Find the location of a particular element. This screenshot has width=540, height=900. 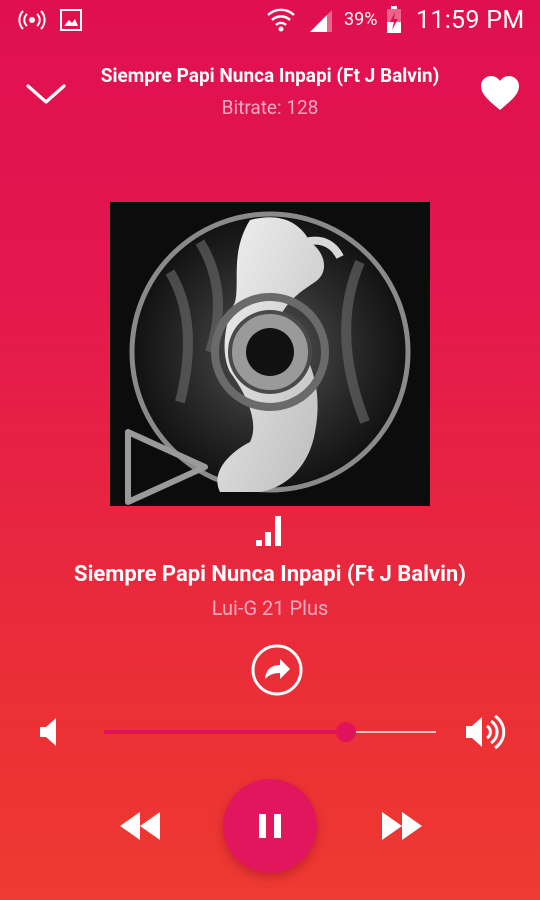

image-notification-icon is located at coordinates (71, 20).